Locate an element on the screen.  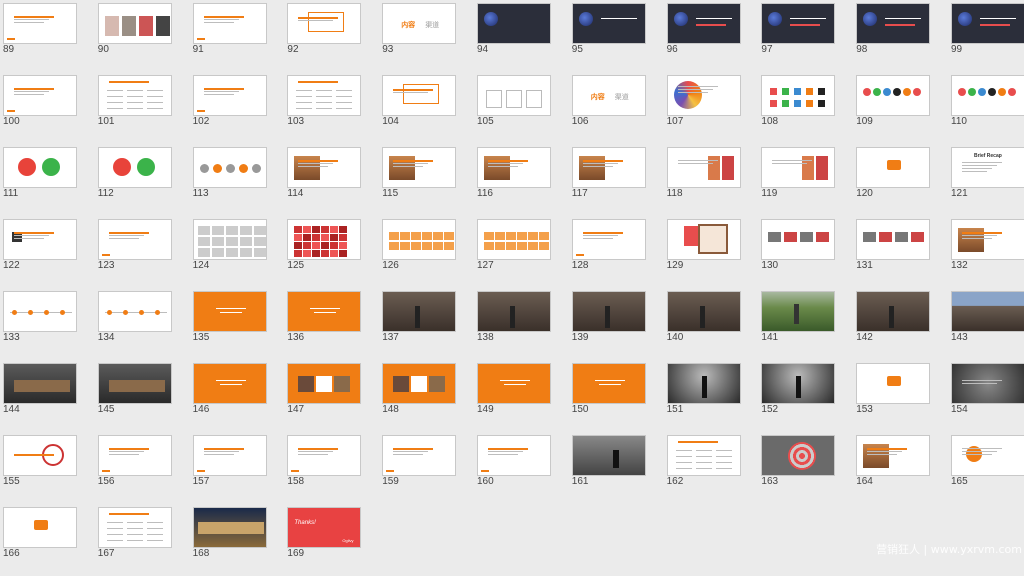
slide-thumbnail: Brief Recap is located at coordinates (987, 167).